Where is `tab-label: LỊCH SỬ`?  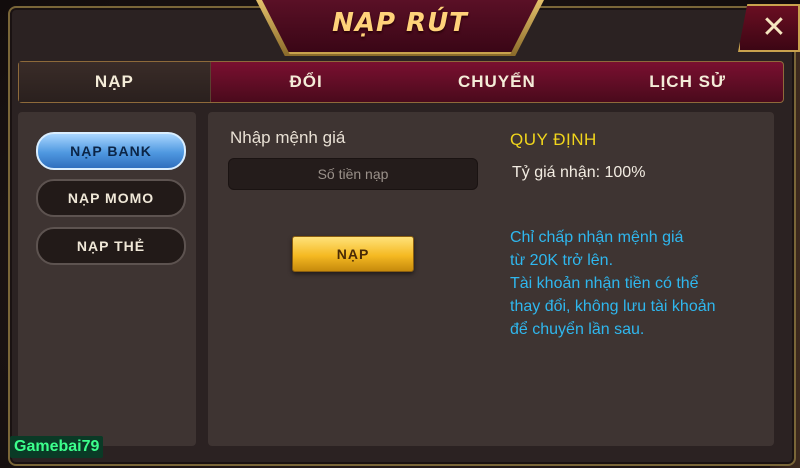 tab-label: LỊCH SỬ is located at coordinates (688, 81).